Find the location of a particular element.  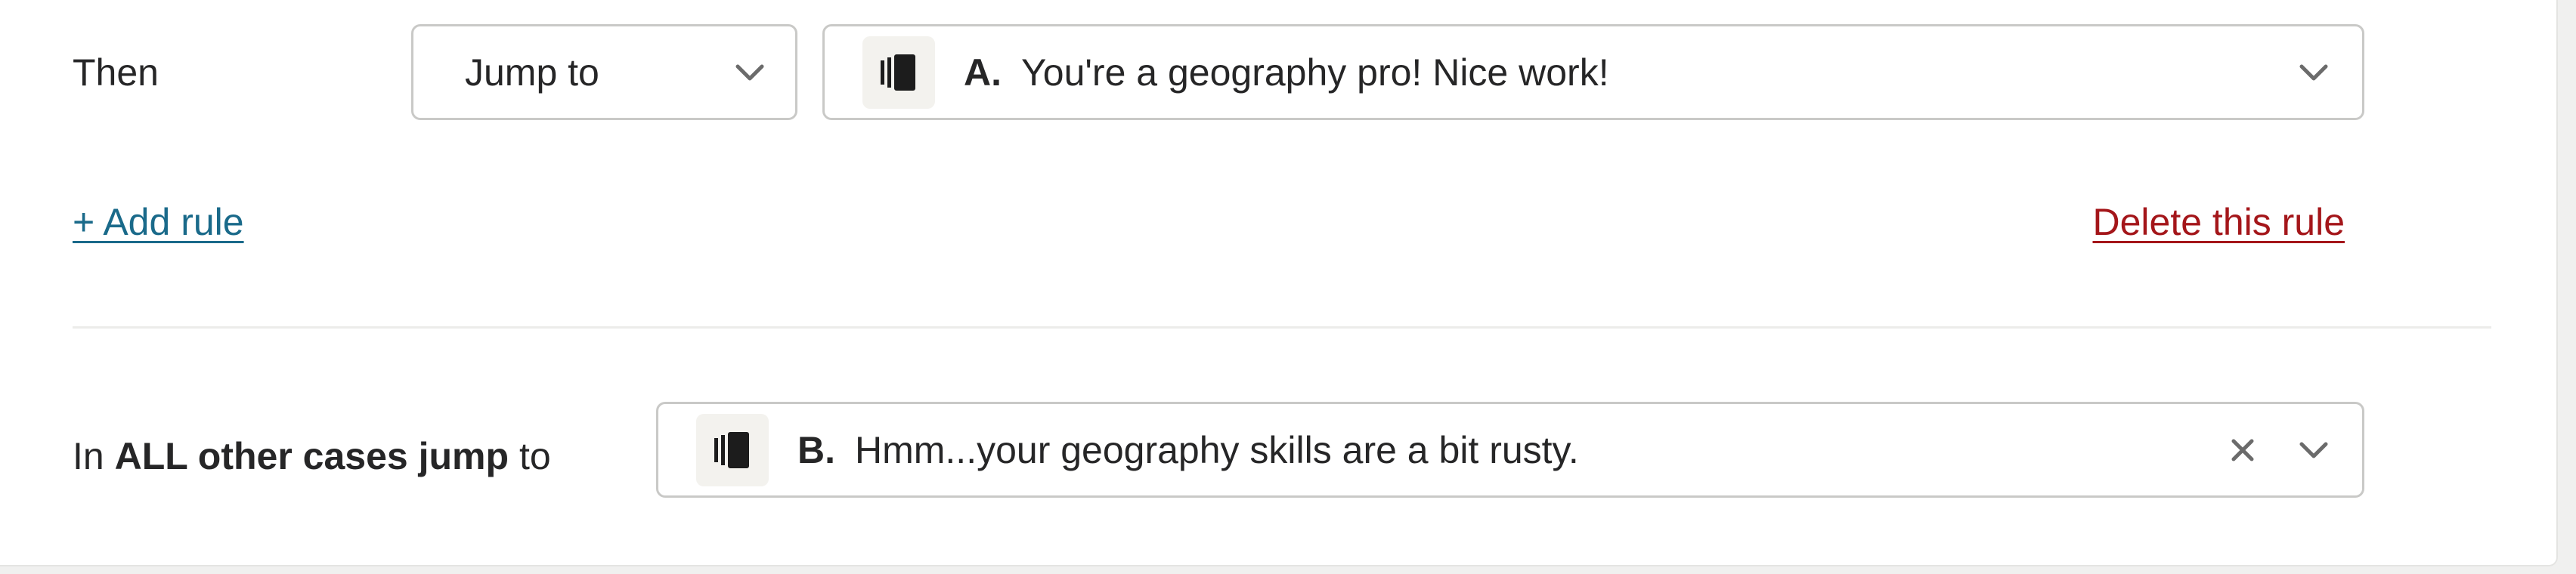

fallback-label-prefix: In is located at coordinates (88, 456).